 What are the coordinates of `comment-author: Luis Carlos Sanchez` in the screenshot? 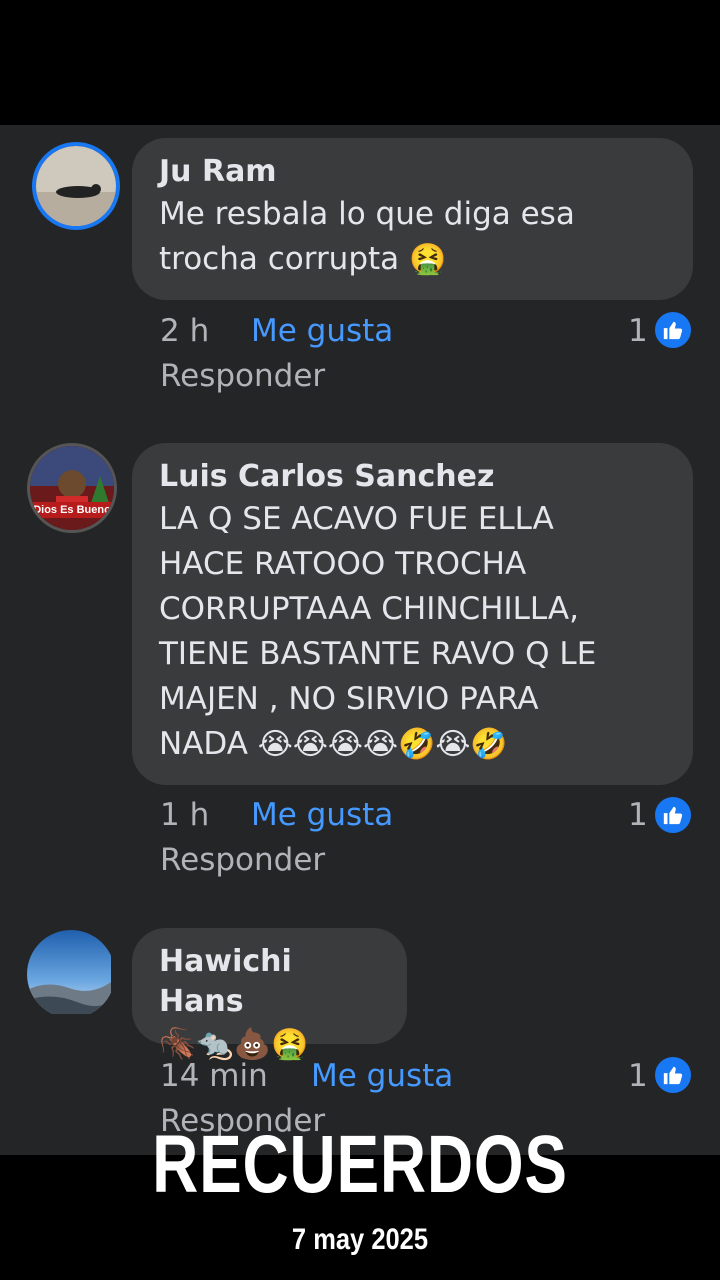 It's located at (412, 477).